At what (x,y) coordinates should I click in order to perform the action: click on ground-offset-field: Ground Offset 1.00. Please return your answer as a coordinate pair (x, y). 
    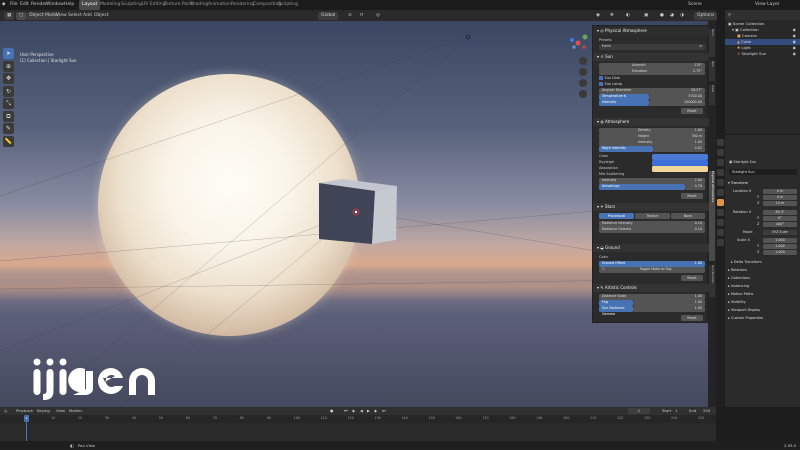
    Looking at the image, I should click on (652, 264).